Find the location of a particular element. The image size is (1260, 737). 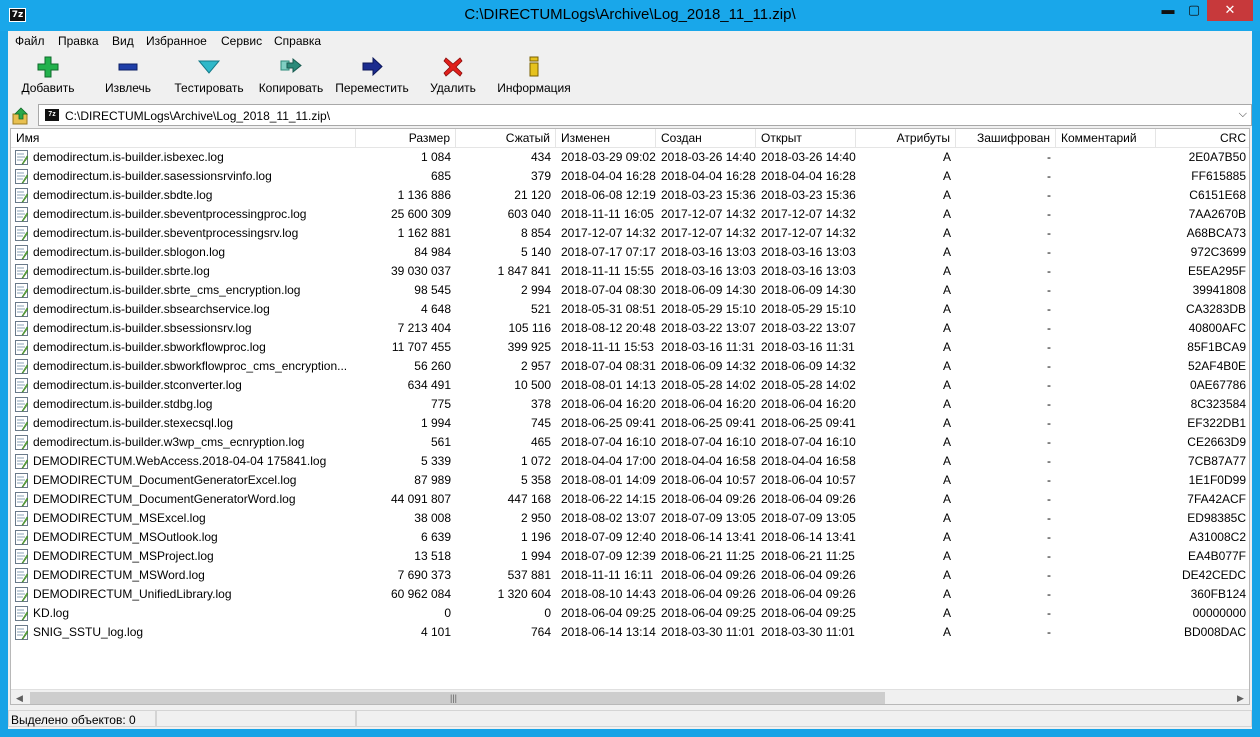

column-modified: Изменен is located at coordinates (606, 138).